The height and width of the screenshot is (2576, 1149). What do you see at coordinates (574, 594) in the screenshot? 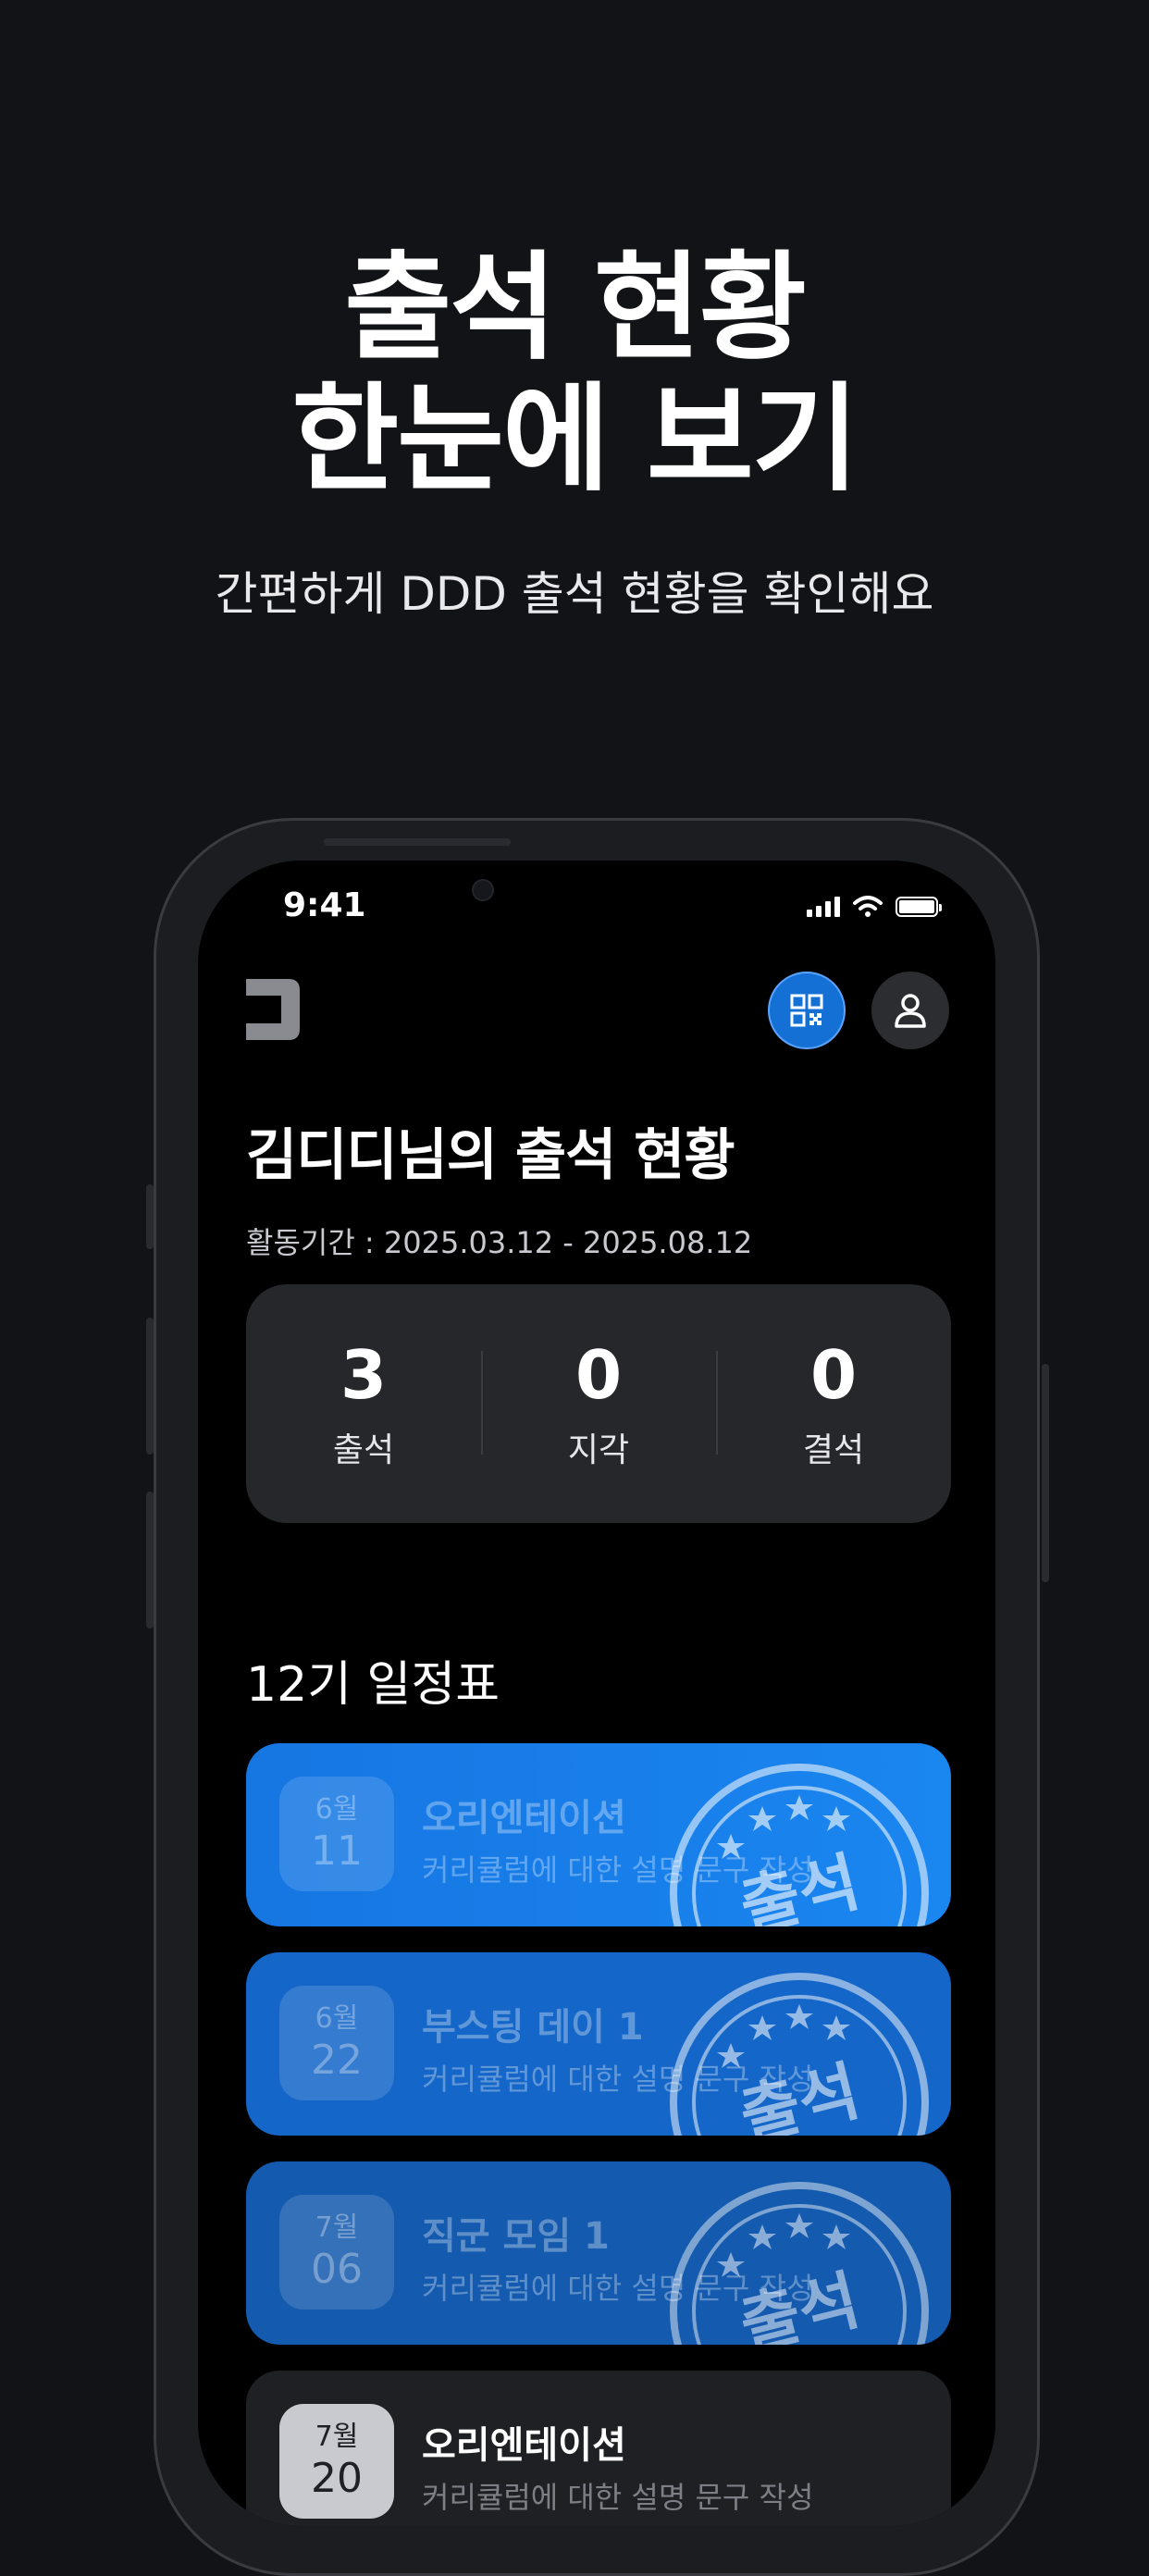
I see `hero-subtitle: 간편하게 DDD 출석 현황을 확인해요` at bounding box center [574, 594].